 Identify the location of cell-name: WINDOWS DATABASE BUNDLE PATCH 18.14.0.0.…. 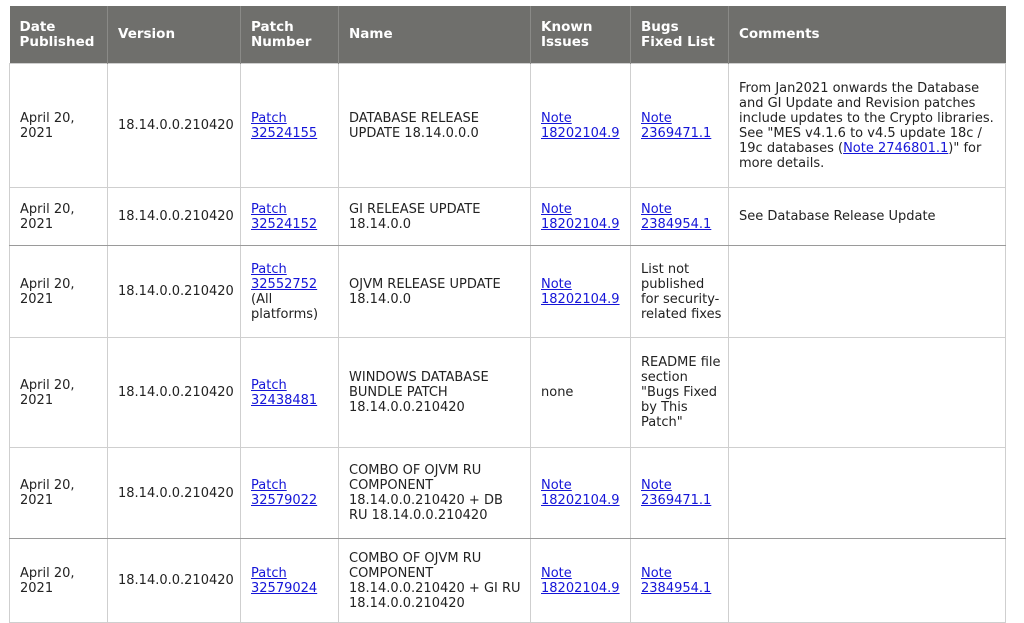
(434, 392).